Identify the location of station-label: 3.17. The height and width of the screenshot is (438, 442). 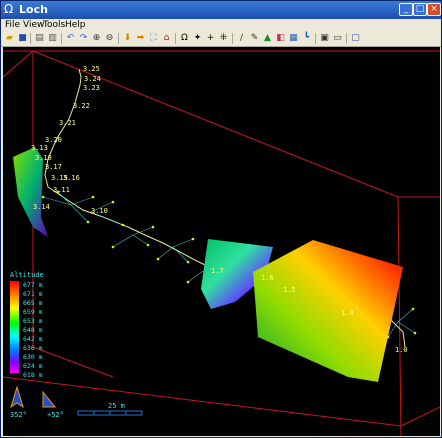
(53, 167).